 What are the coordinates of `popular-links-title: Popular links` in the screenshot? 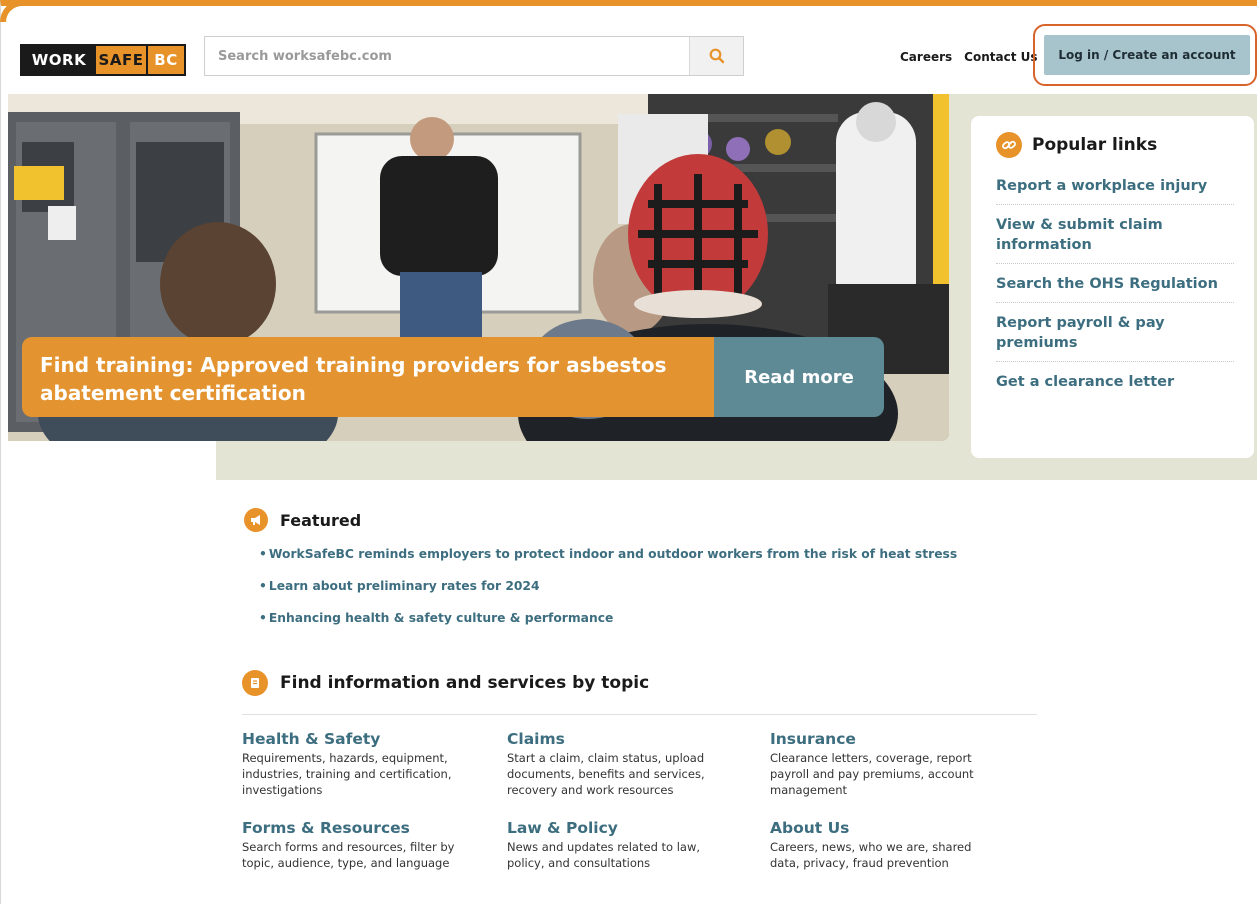 It's located at (1095, 145).